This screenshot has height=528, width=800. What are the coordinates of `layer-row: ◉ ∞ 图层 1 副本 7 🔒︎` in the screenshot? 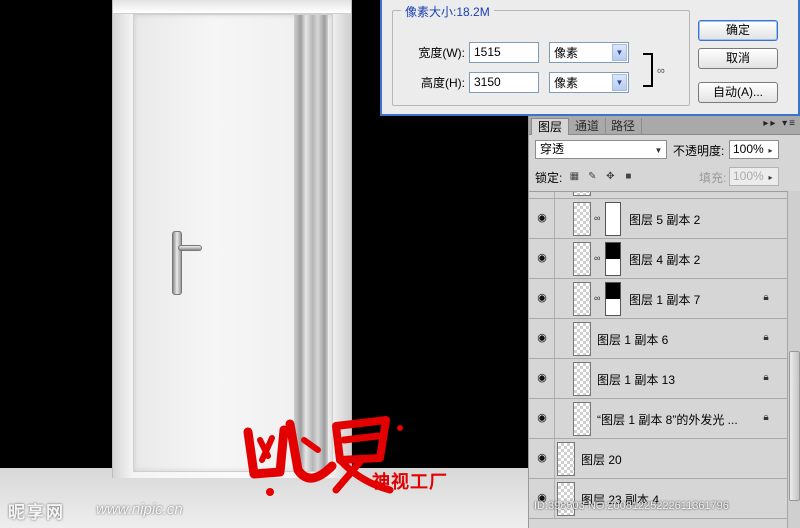 It's located at (658, 299).